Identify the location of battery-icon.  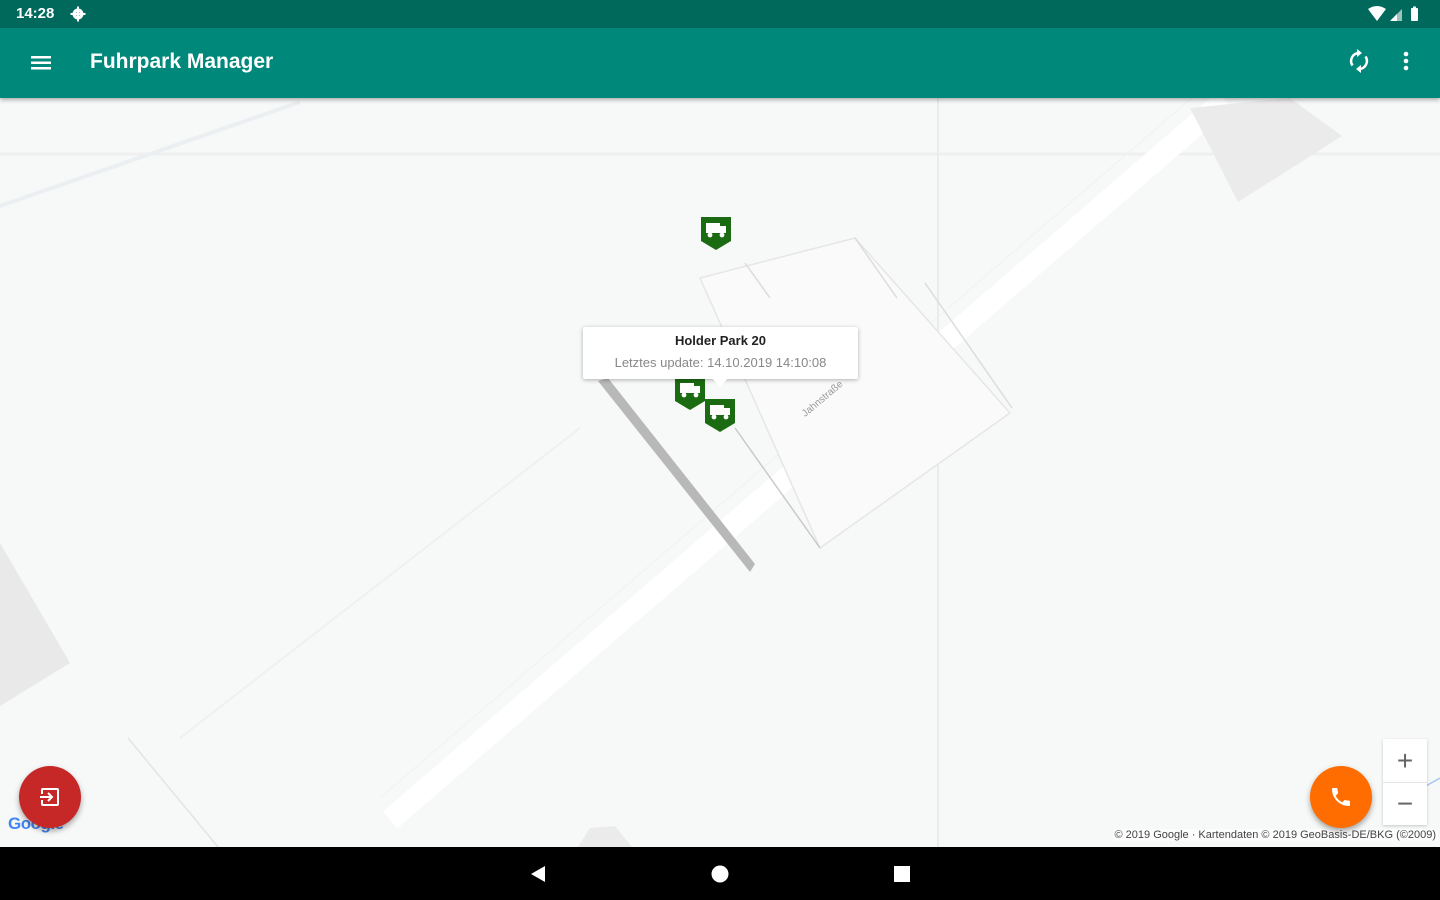
(1414, 14).